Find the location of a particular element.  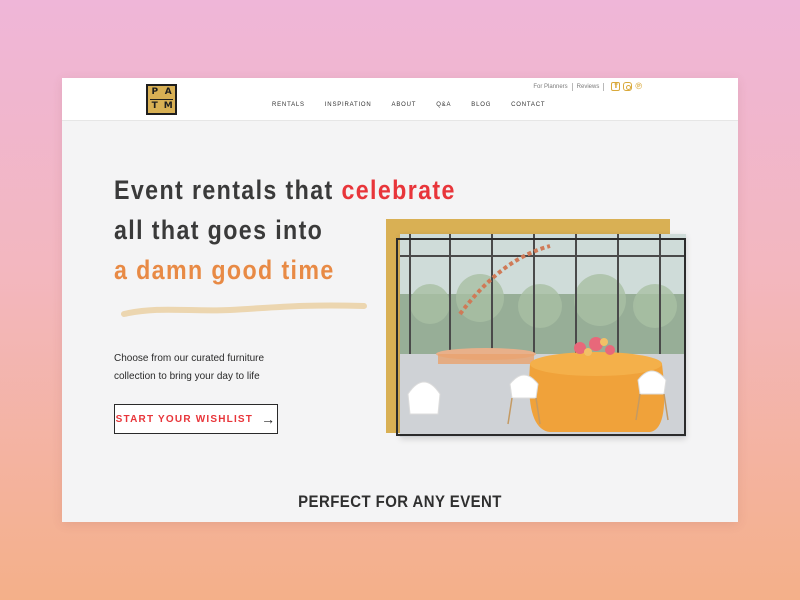

reviews-link: Reviews is located at coordinates (588, 87).